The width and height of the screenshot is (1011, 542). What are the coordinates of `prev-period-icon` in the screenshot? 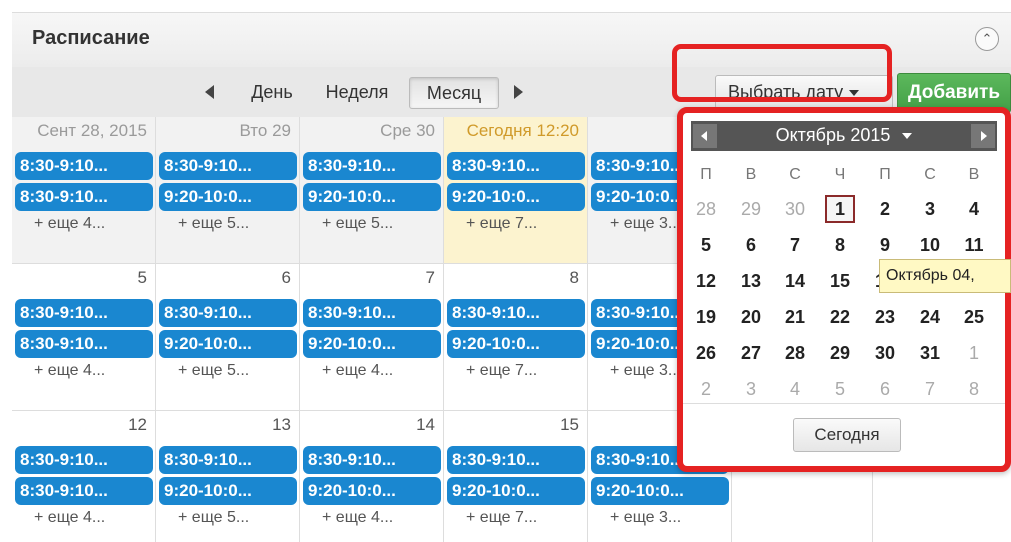 It's located at (209, 92).